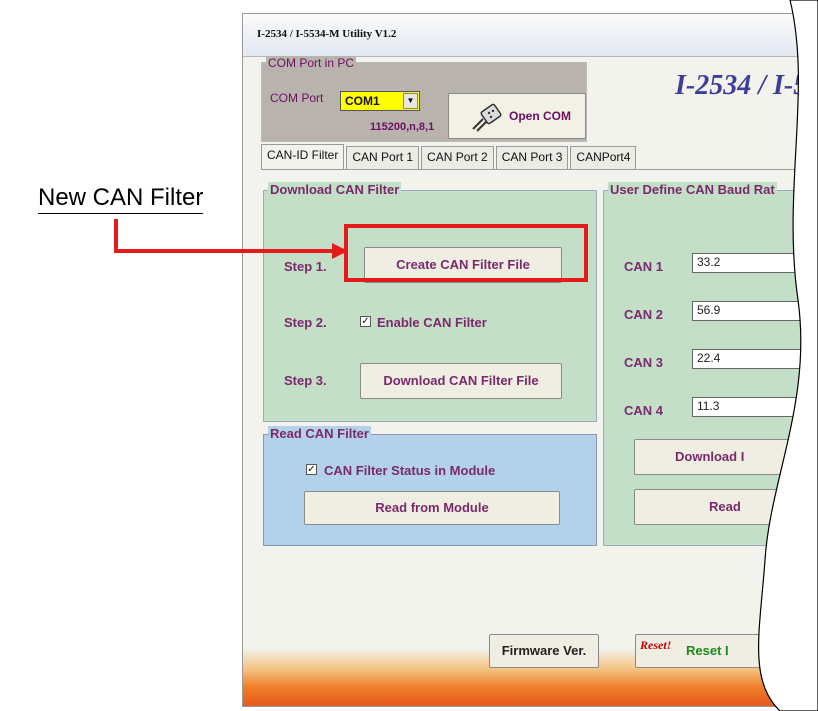  Describe the element at coordinates (755, 311) in the screenshot. I see `can2-baud-input: 56.9` at that location.